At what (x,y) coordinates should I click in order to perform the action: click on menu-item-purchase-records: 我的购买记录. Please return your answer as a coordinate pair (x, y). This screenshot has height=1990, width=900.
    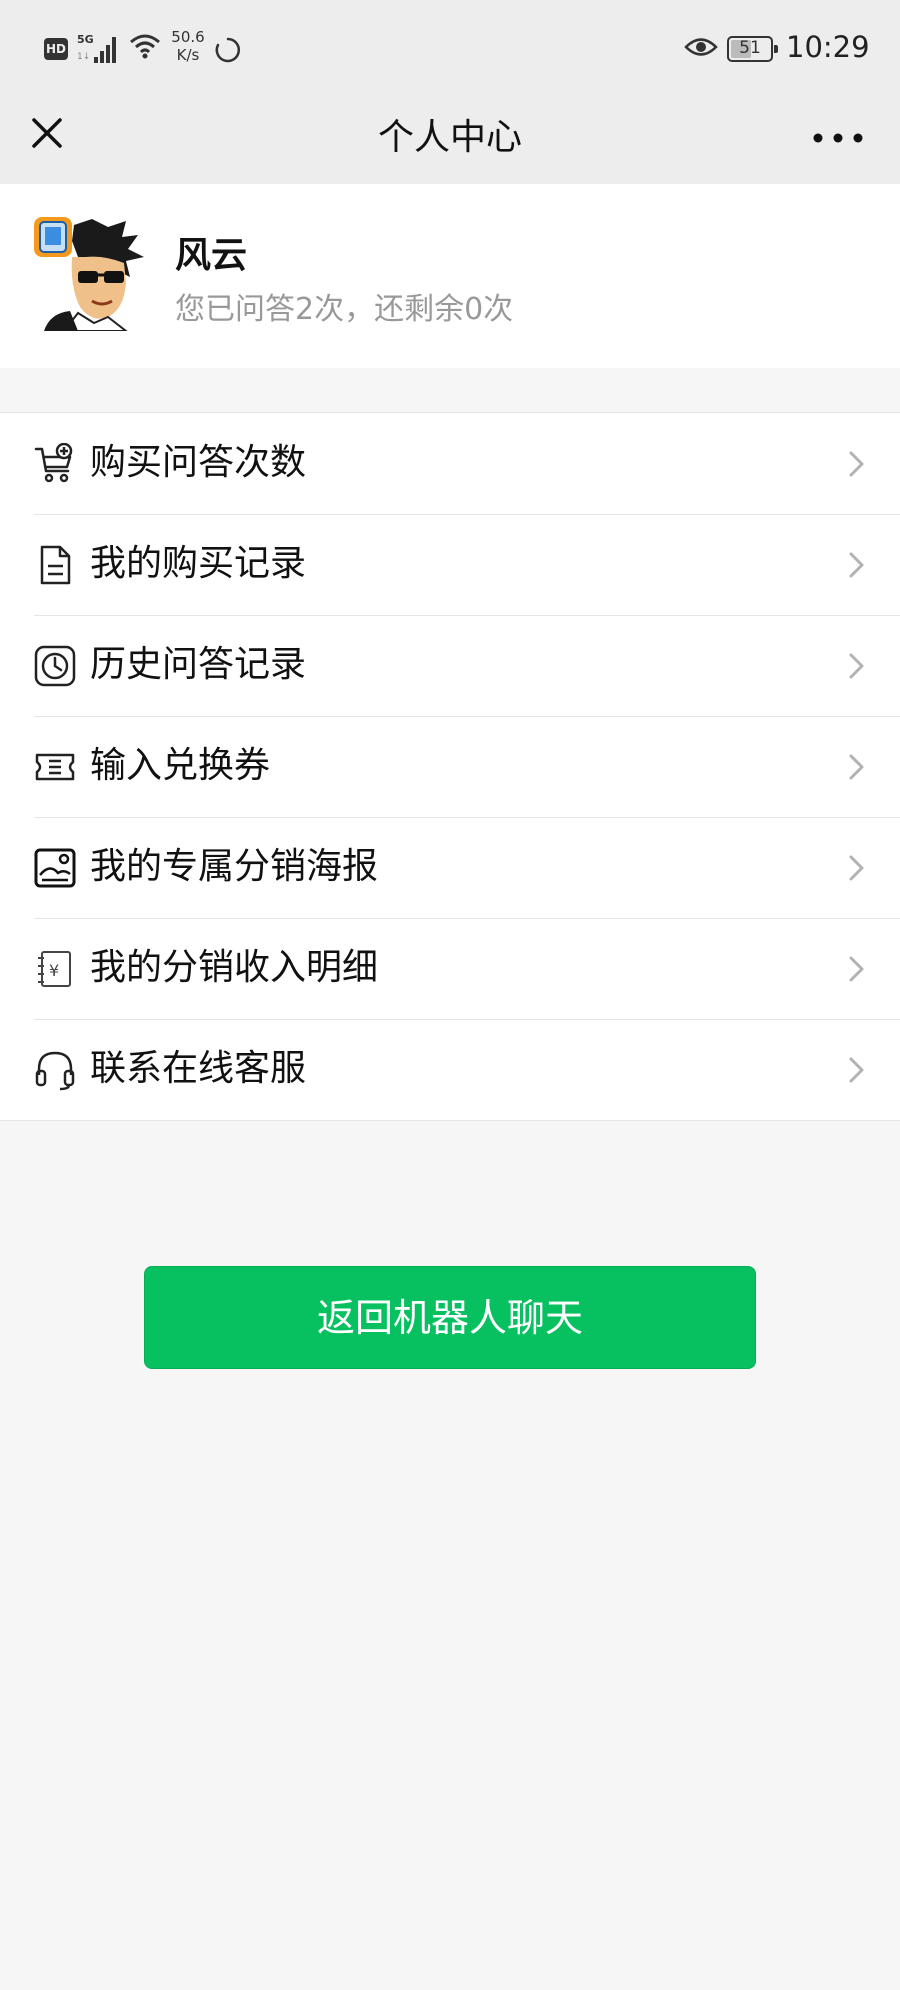
    Looking at the image, I should click on (450, 564).